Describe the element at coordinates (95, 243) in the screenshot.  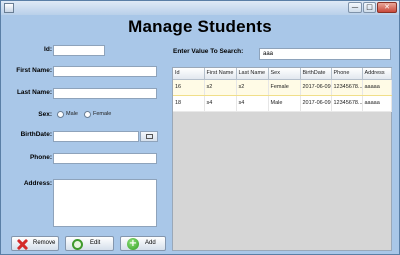
I see `edit-button-label: Edit` at that location.